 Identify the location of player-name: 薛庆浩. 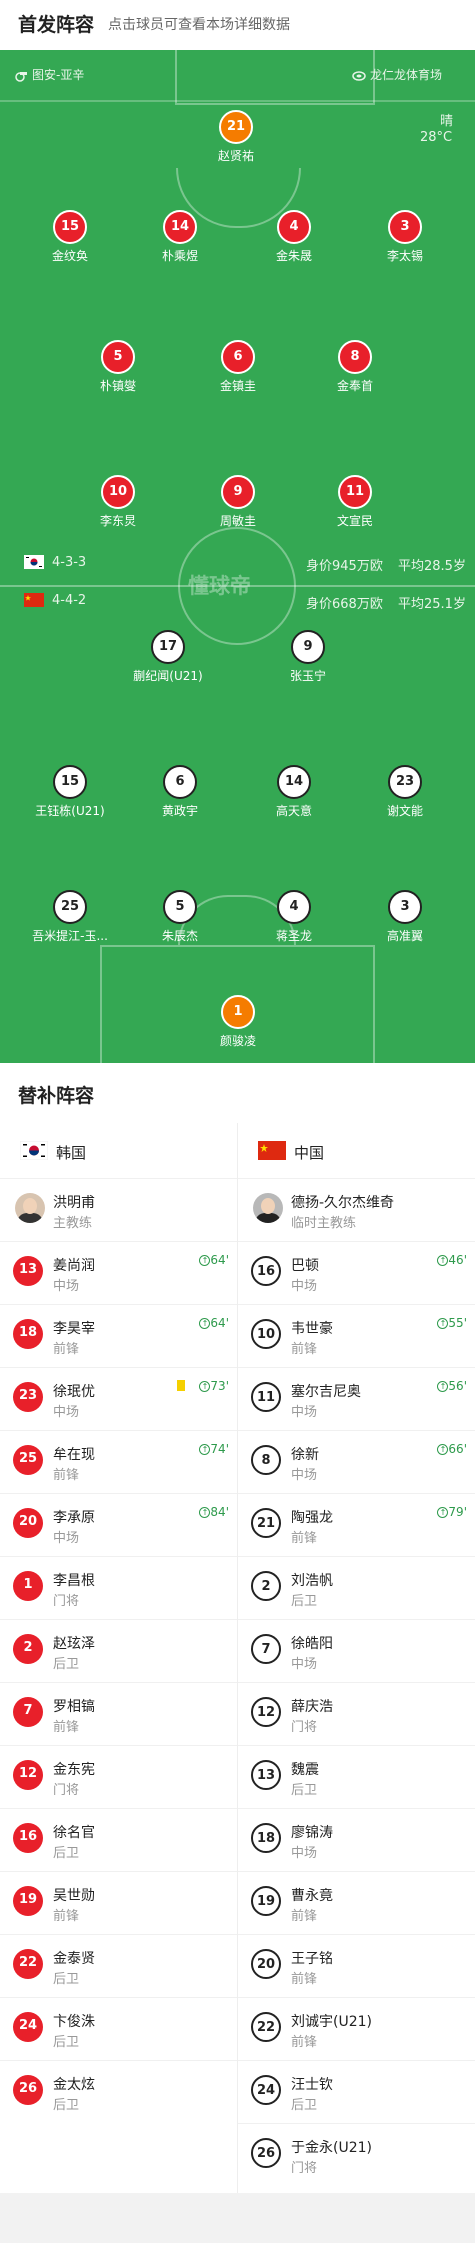
(312, 1707).